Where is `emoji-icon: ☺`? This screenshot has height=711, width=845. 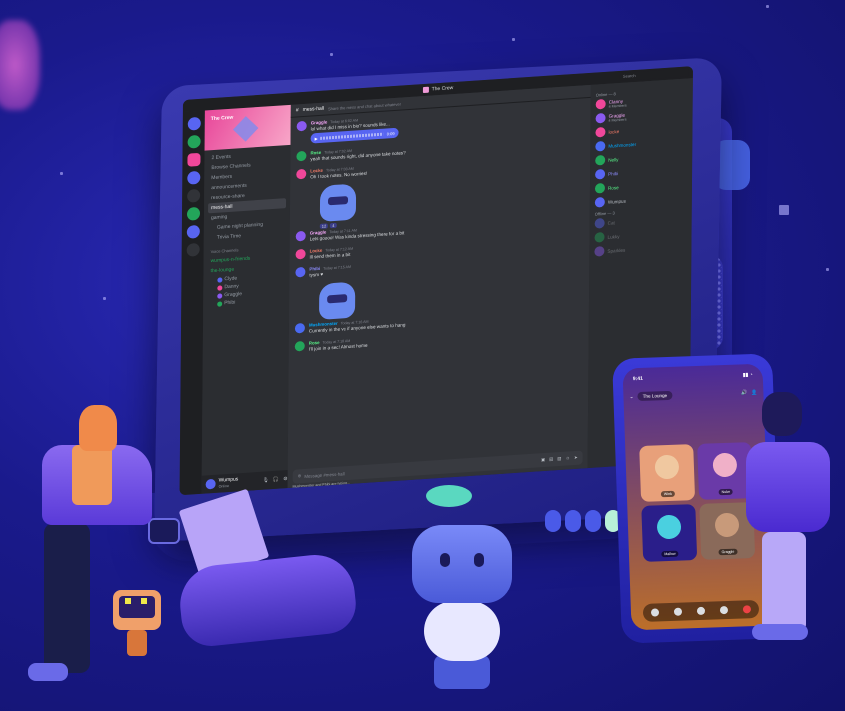
emoji-icon: ☺ is located at coordinates (567, 458).